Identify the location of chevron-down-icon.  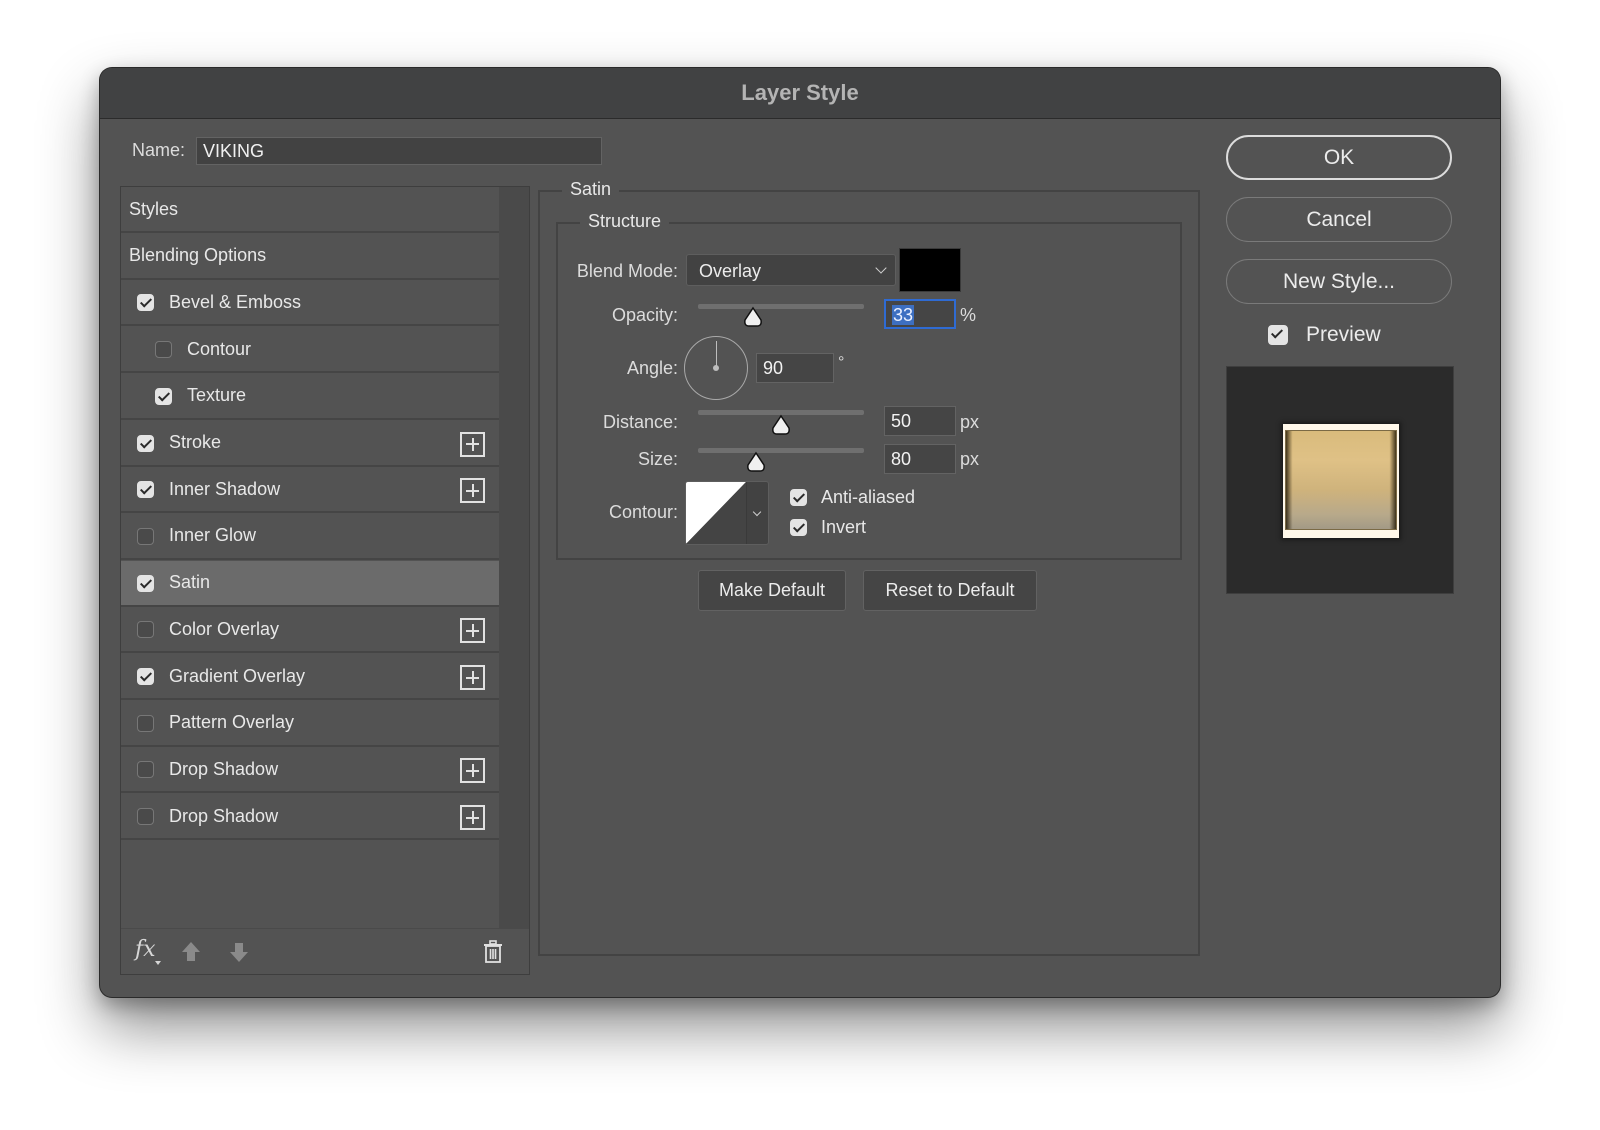
(881, 268).